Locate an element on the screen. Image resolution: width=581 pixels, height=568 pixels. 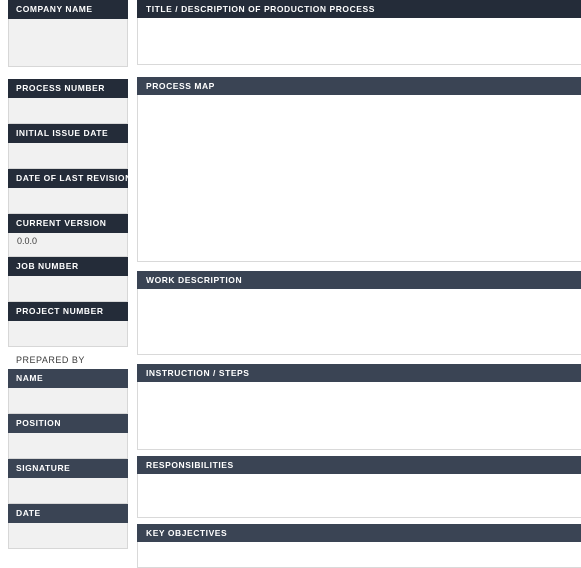
field-prepared-by-signature: SIGNATURE is located at coordinates (68, 481).